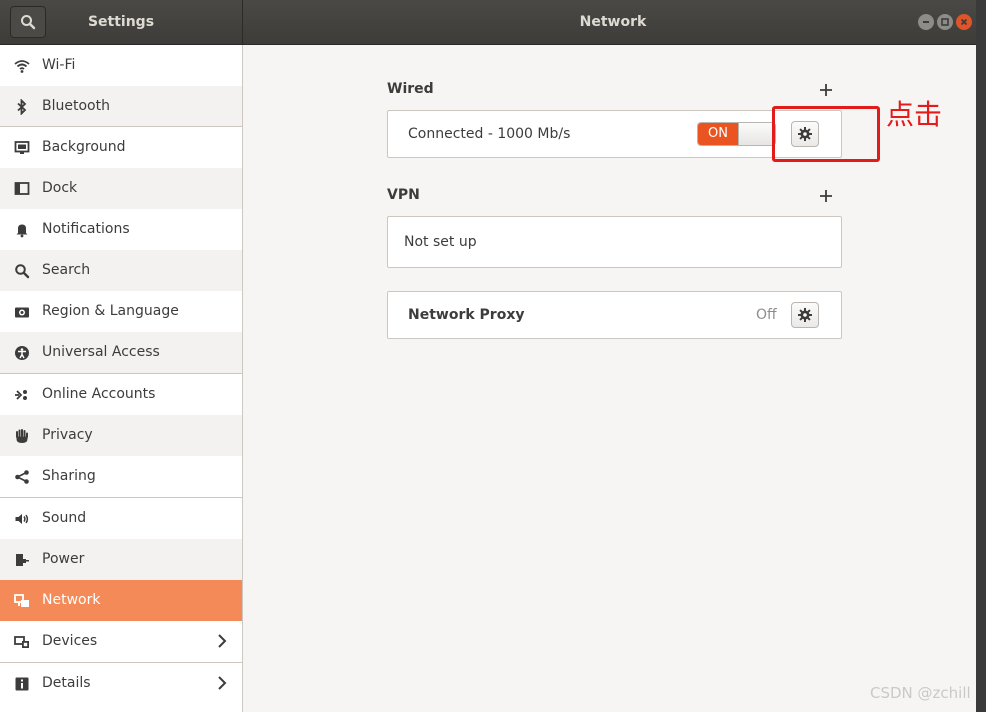 The image size is (986, 712). What do you see at coordinates (22, 519) in the screenshot?
I see `speaker-icon` at bounding box center [22, 519].